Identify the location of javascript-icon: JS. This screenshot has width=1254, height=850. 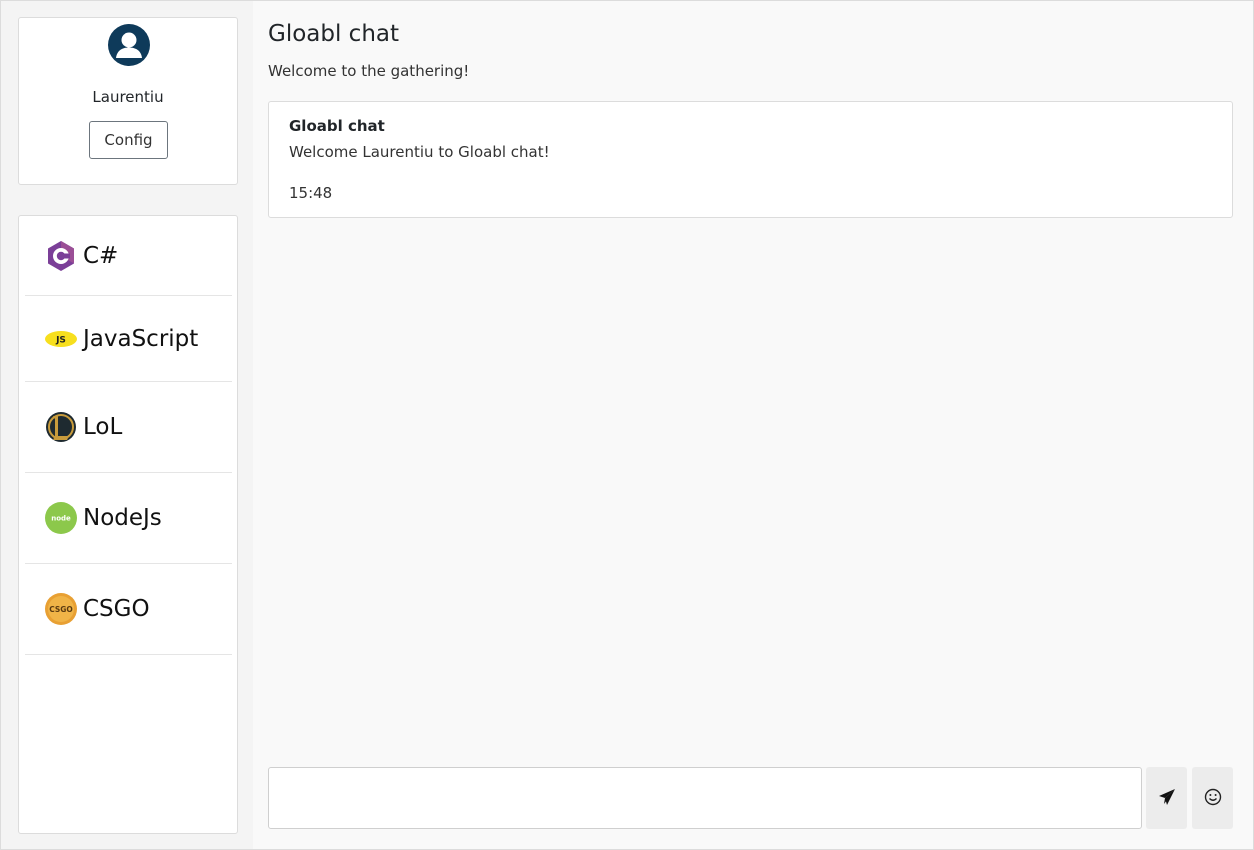
(61, 339).